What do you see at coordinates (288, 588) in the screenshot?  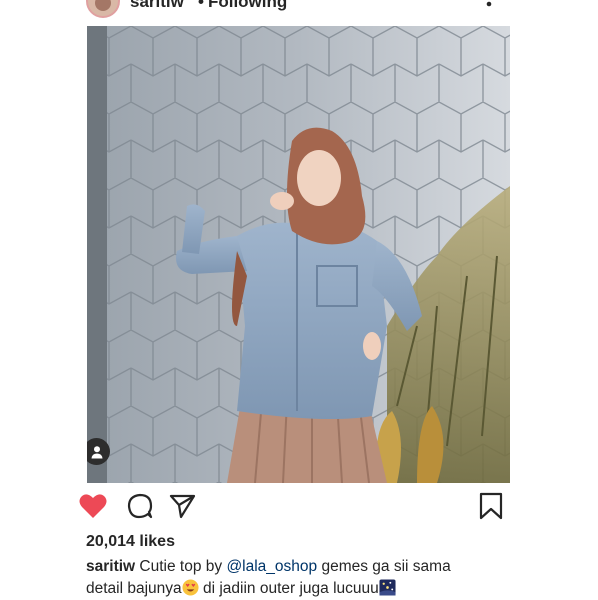 I see `caption-text-4: di jadiin outer juga lucuuu` at bounding box center [288, 588].